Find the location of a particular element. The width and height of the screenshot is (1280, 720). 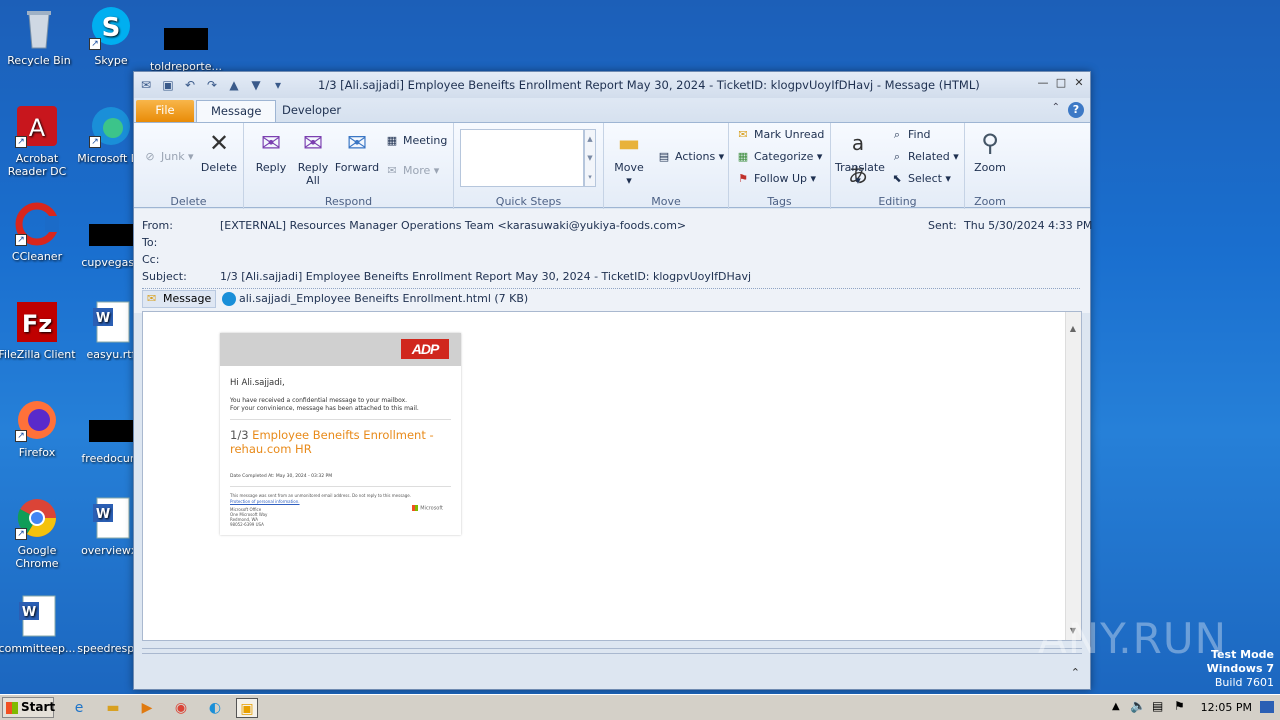

more-respond-button: ✉ More ▾ is located at coordinates (411, 171).